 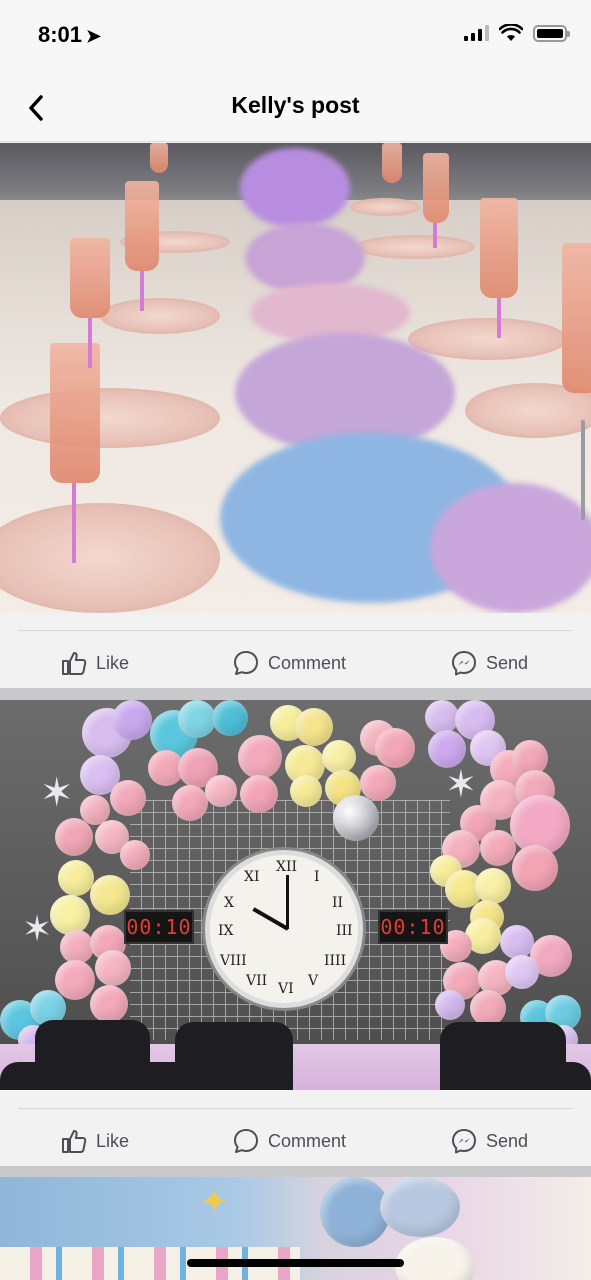 I want to click on sparkle-decoration: ✦, so click(x=214, y=1202).